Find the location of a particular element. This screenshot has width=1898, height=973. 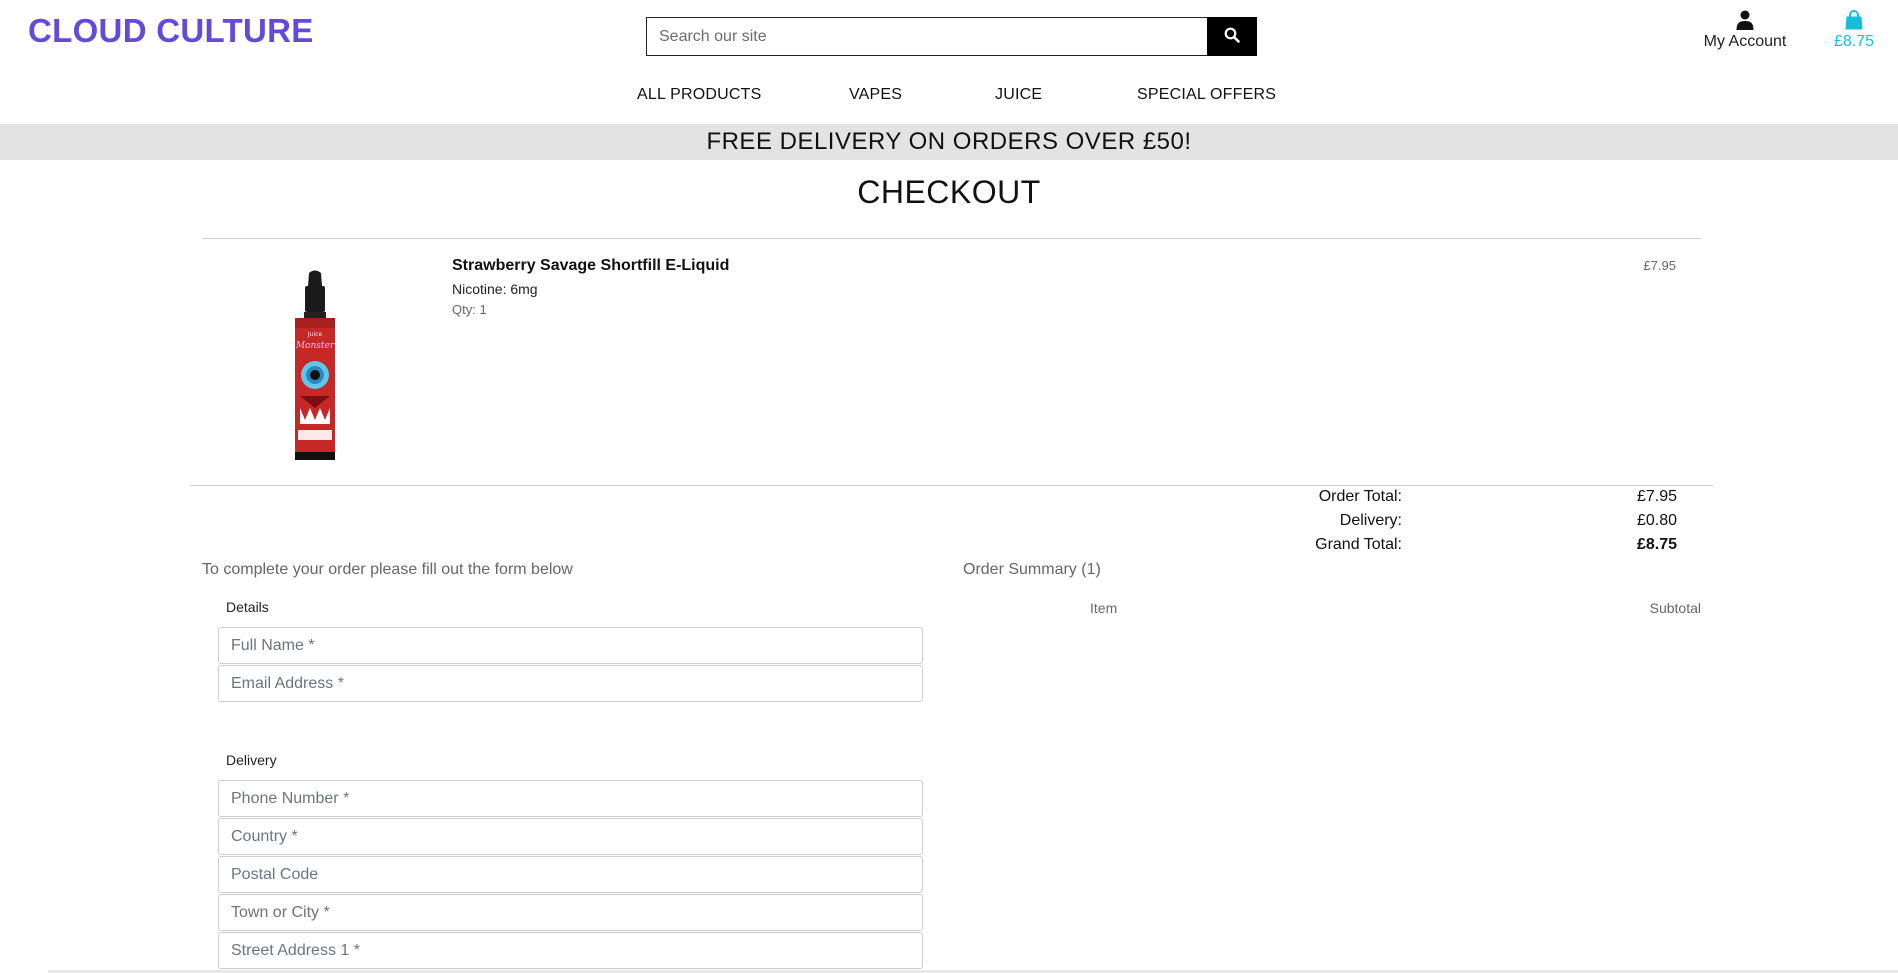

svg-text: Juice is located at coordinates (315, 334).